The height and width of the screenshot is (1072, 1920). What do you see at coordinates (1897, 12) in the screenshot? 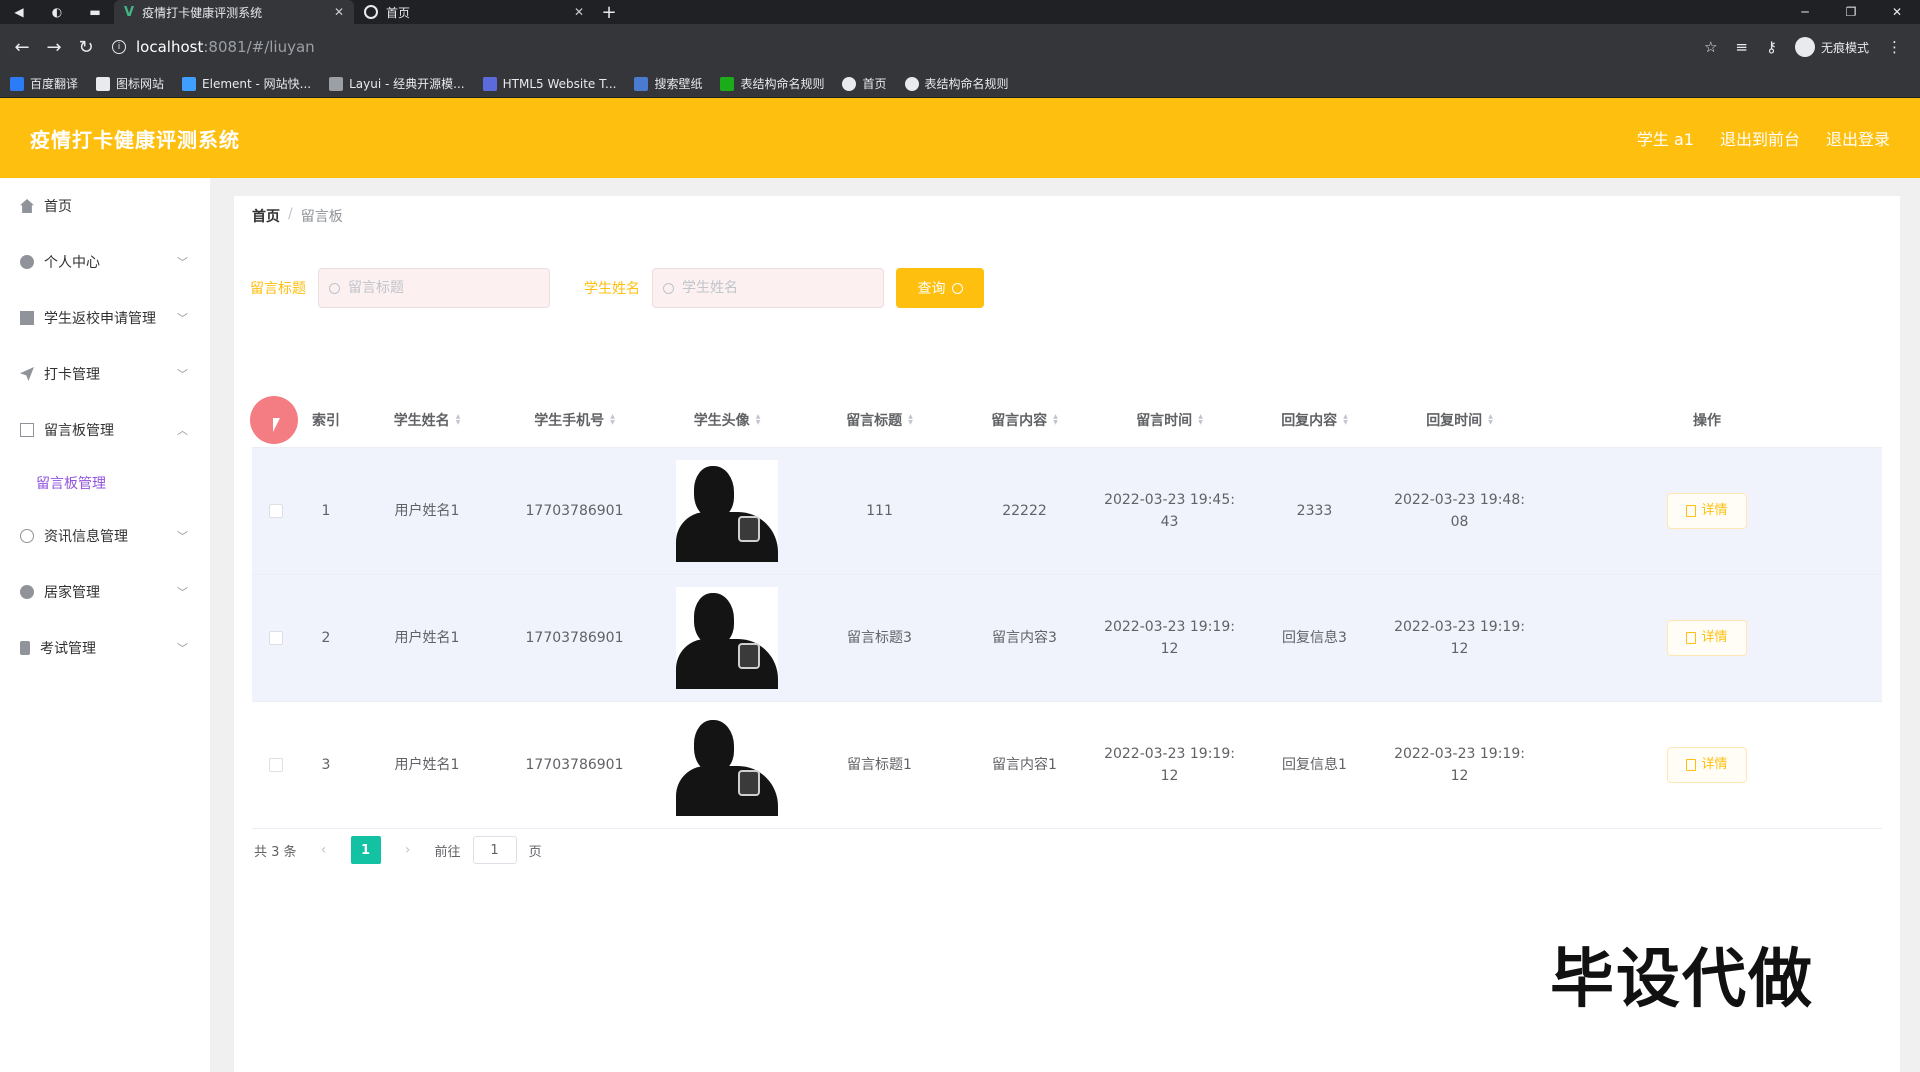
I see `close-window-icon: ✕` at bounding box center [1897, 12].